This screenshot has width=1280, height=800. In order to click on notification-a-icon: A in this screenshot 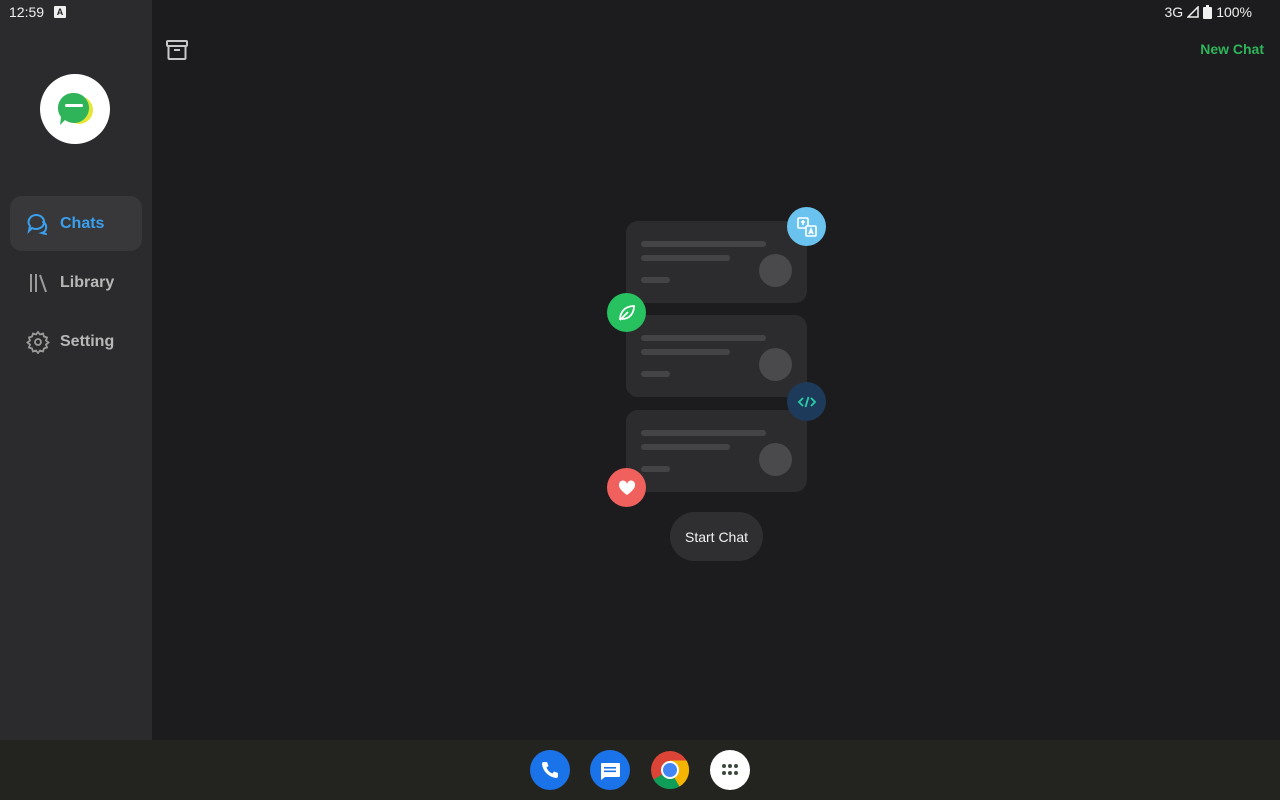, I will do `click(60, 12)`.